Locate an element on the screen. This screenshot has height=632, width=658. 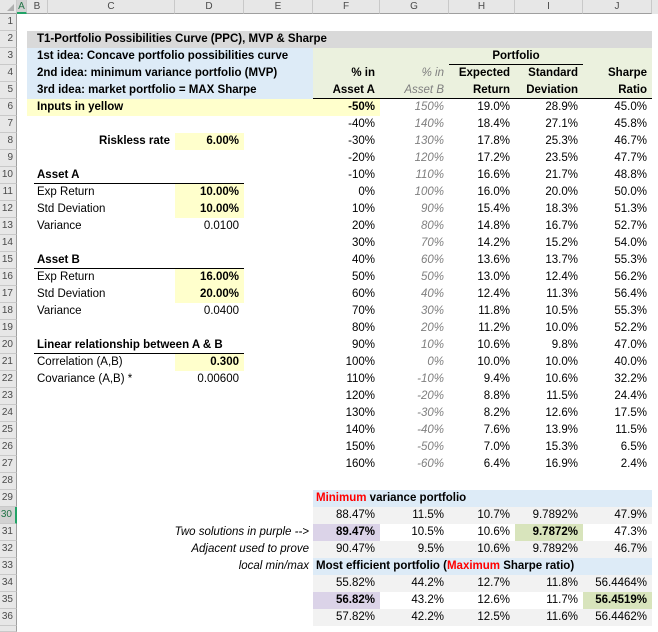
asset-b-var-label: Variance is located at coordinates (109, 311).